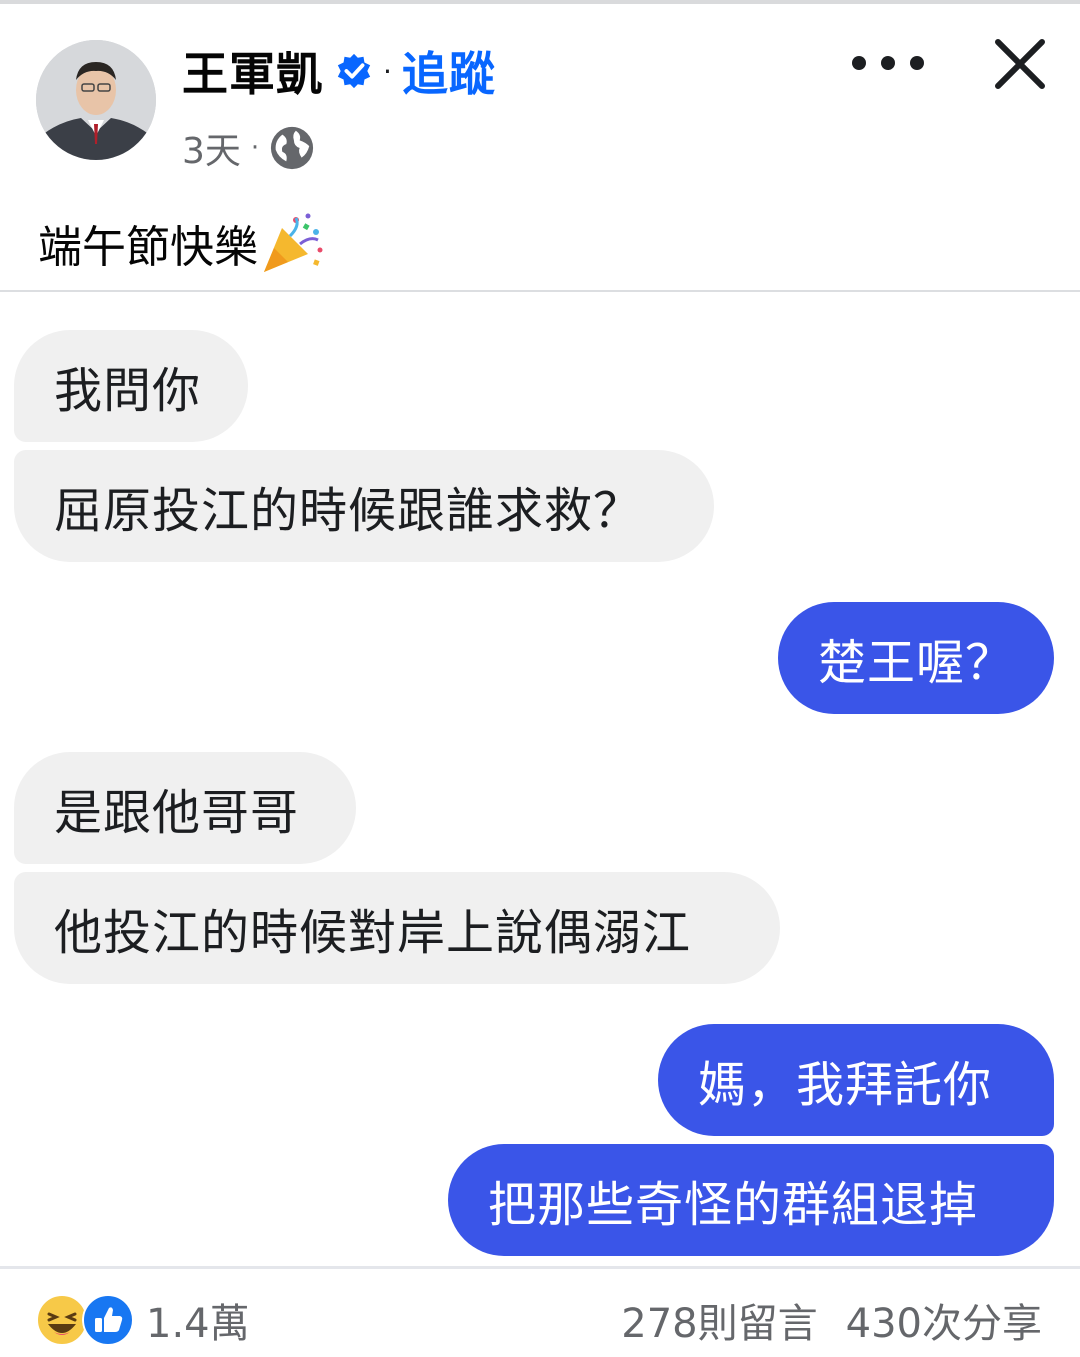 The image size is (1080, 1357). What do you see at coordinates (108, 1320) in the screenshot?
I see `like-icon` at bounding box center [108, 1320].